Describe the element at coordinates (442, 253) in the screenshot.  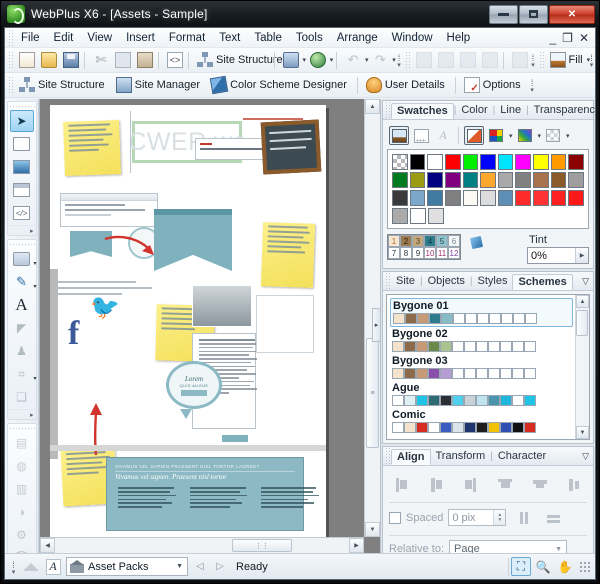
I see `palette-number-11: 11` at that location.